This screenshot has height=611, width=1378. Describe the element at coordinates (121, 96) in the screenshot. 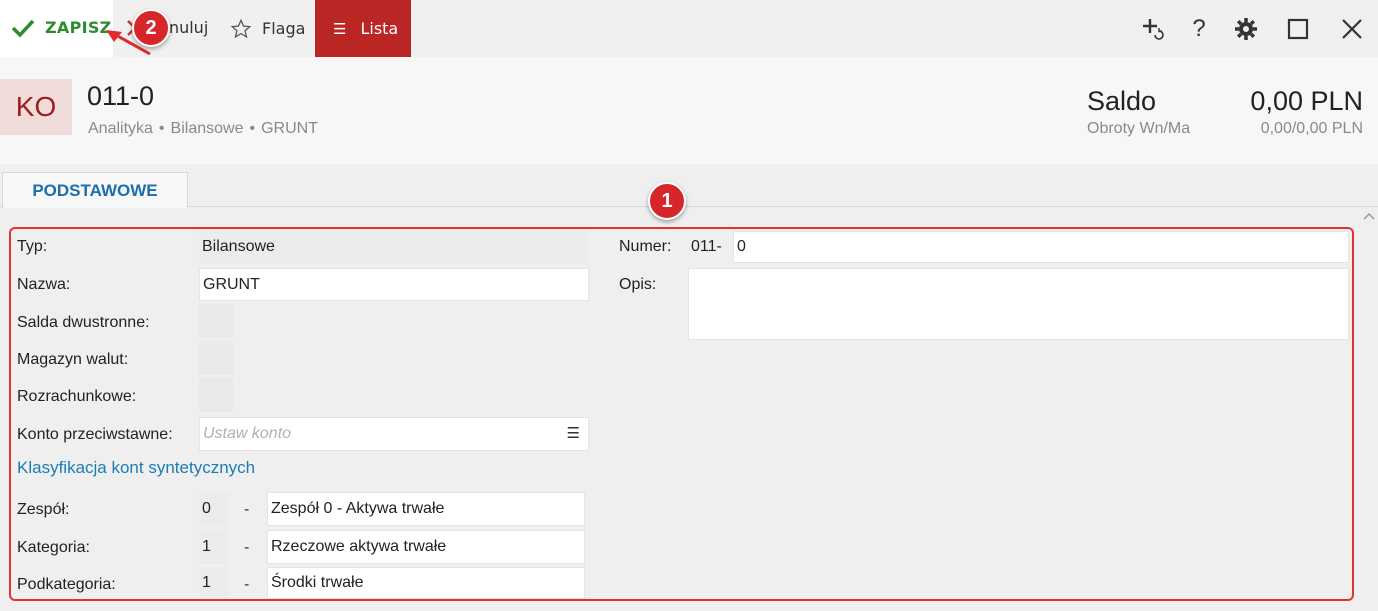

I see `page-title: 011-0` at that location.